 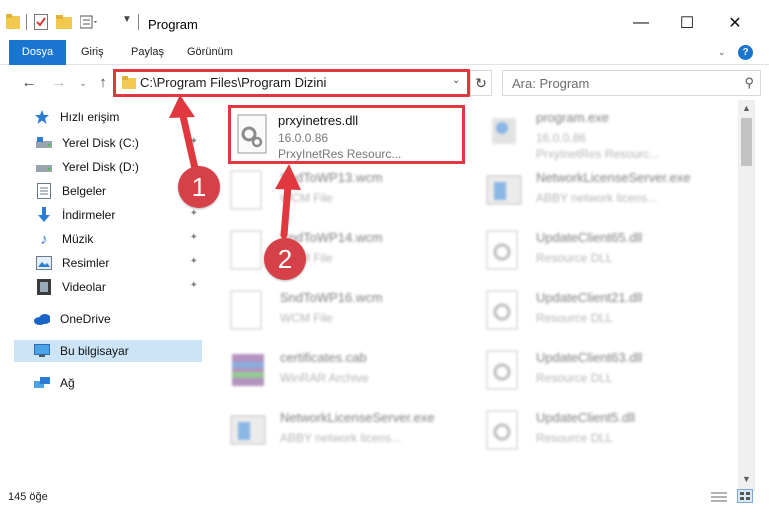 I want to click on annotation-arrows, so click(x=235, y=167).